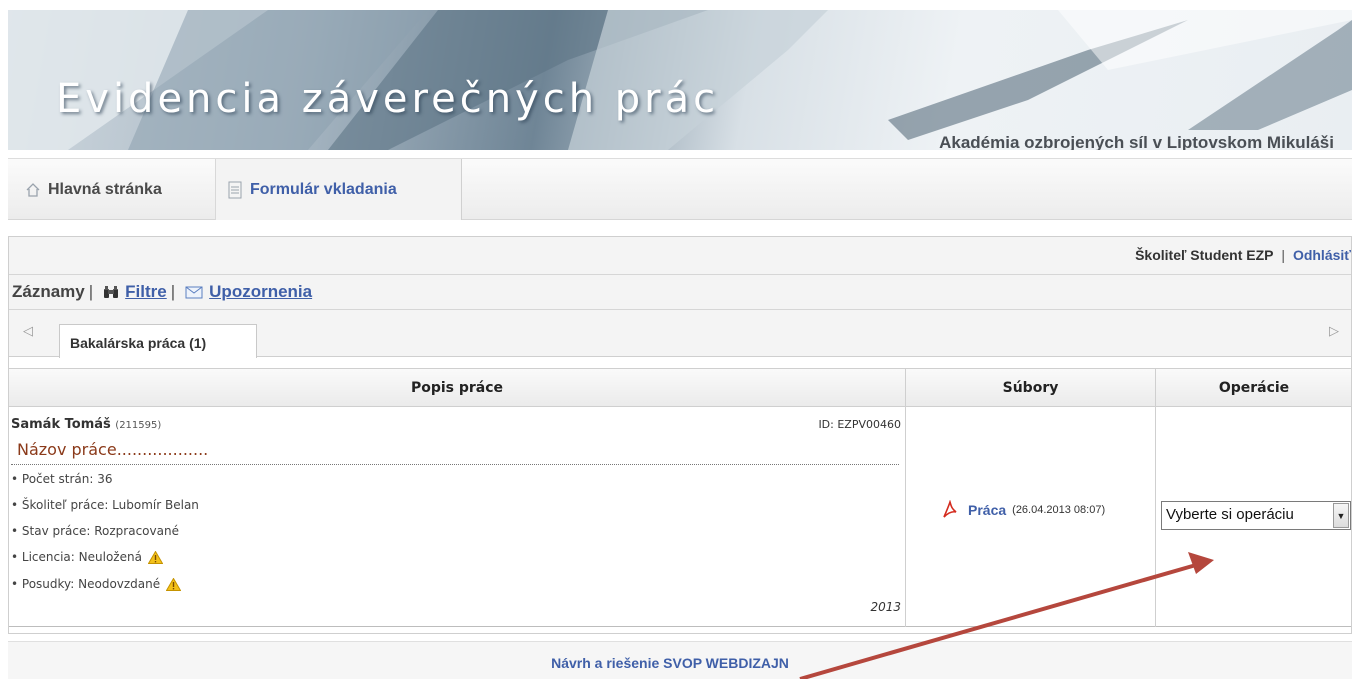  I want to click on footer-credit: Návrh a riešenie SVOP WEBDIZAJN, so click(680, 663).